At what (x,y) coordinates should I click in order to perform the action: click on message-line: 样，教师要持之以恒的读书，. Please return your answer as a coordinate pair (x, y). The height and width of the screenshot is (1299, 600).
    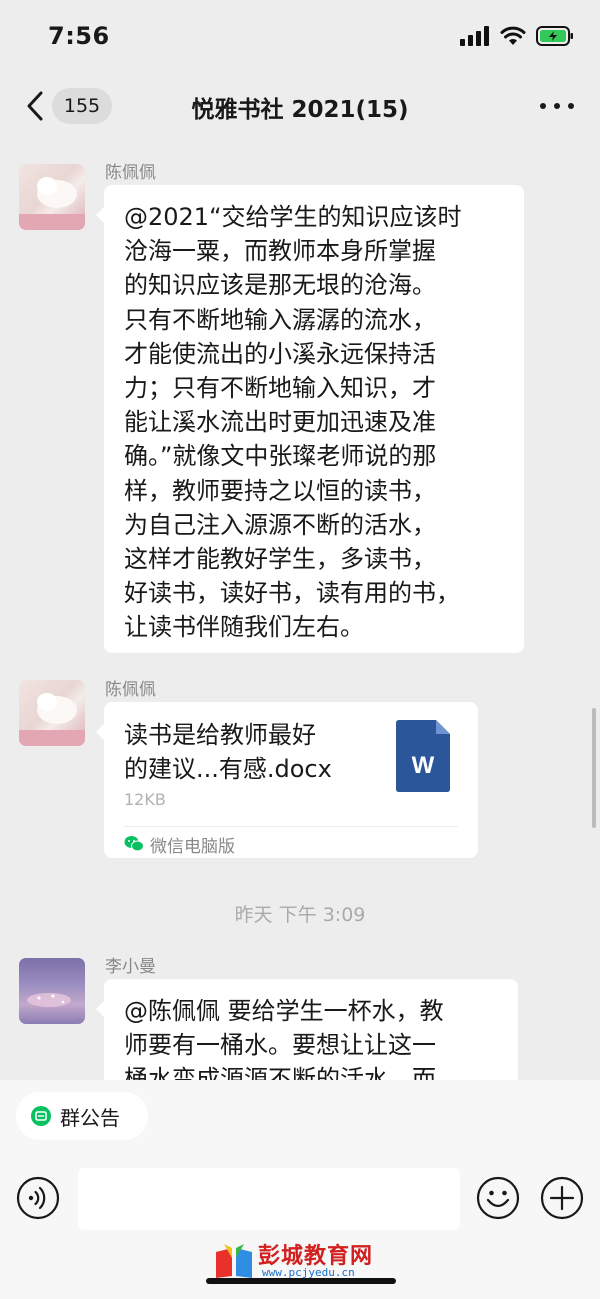
    Looking at the image, I should click on (280, 490).